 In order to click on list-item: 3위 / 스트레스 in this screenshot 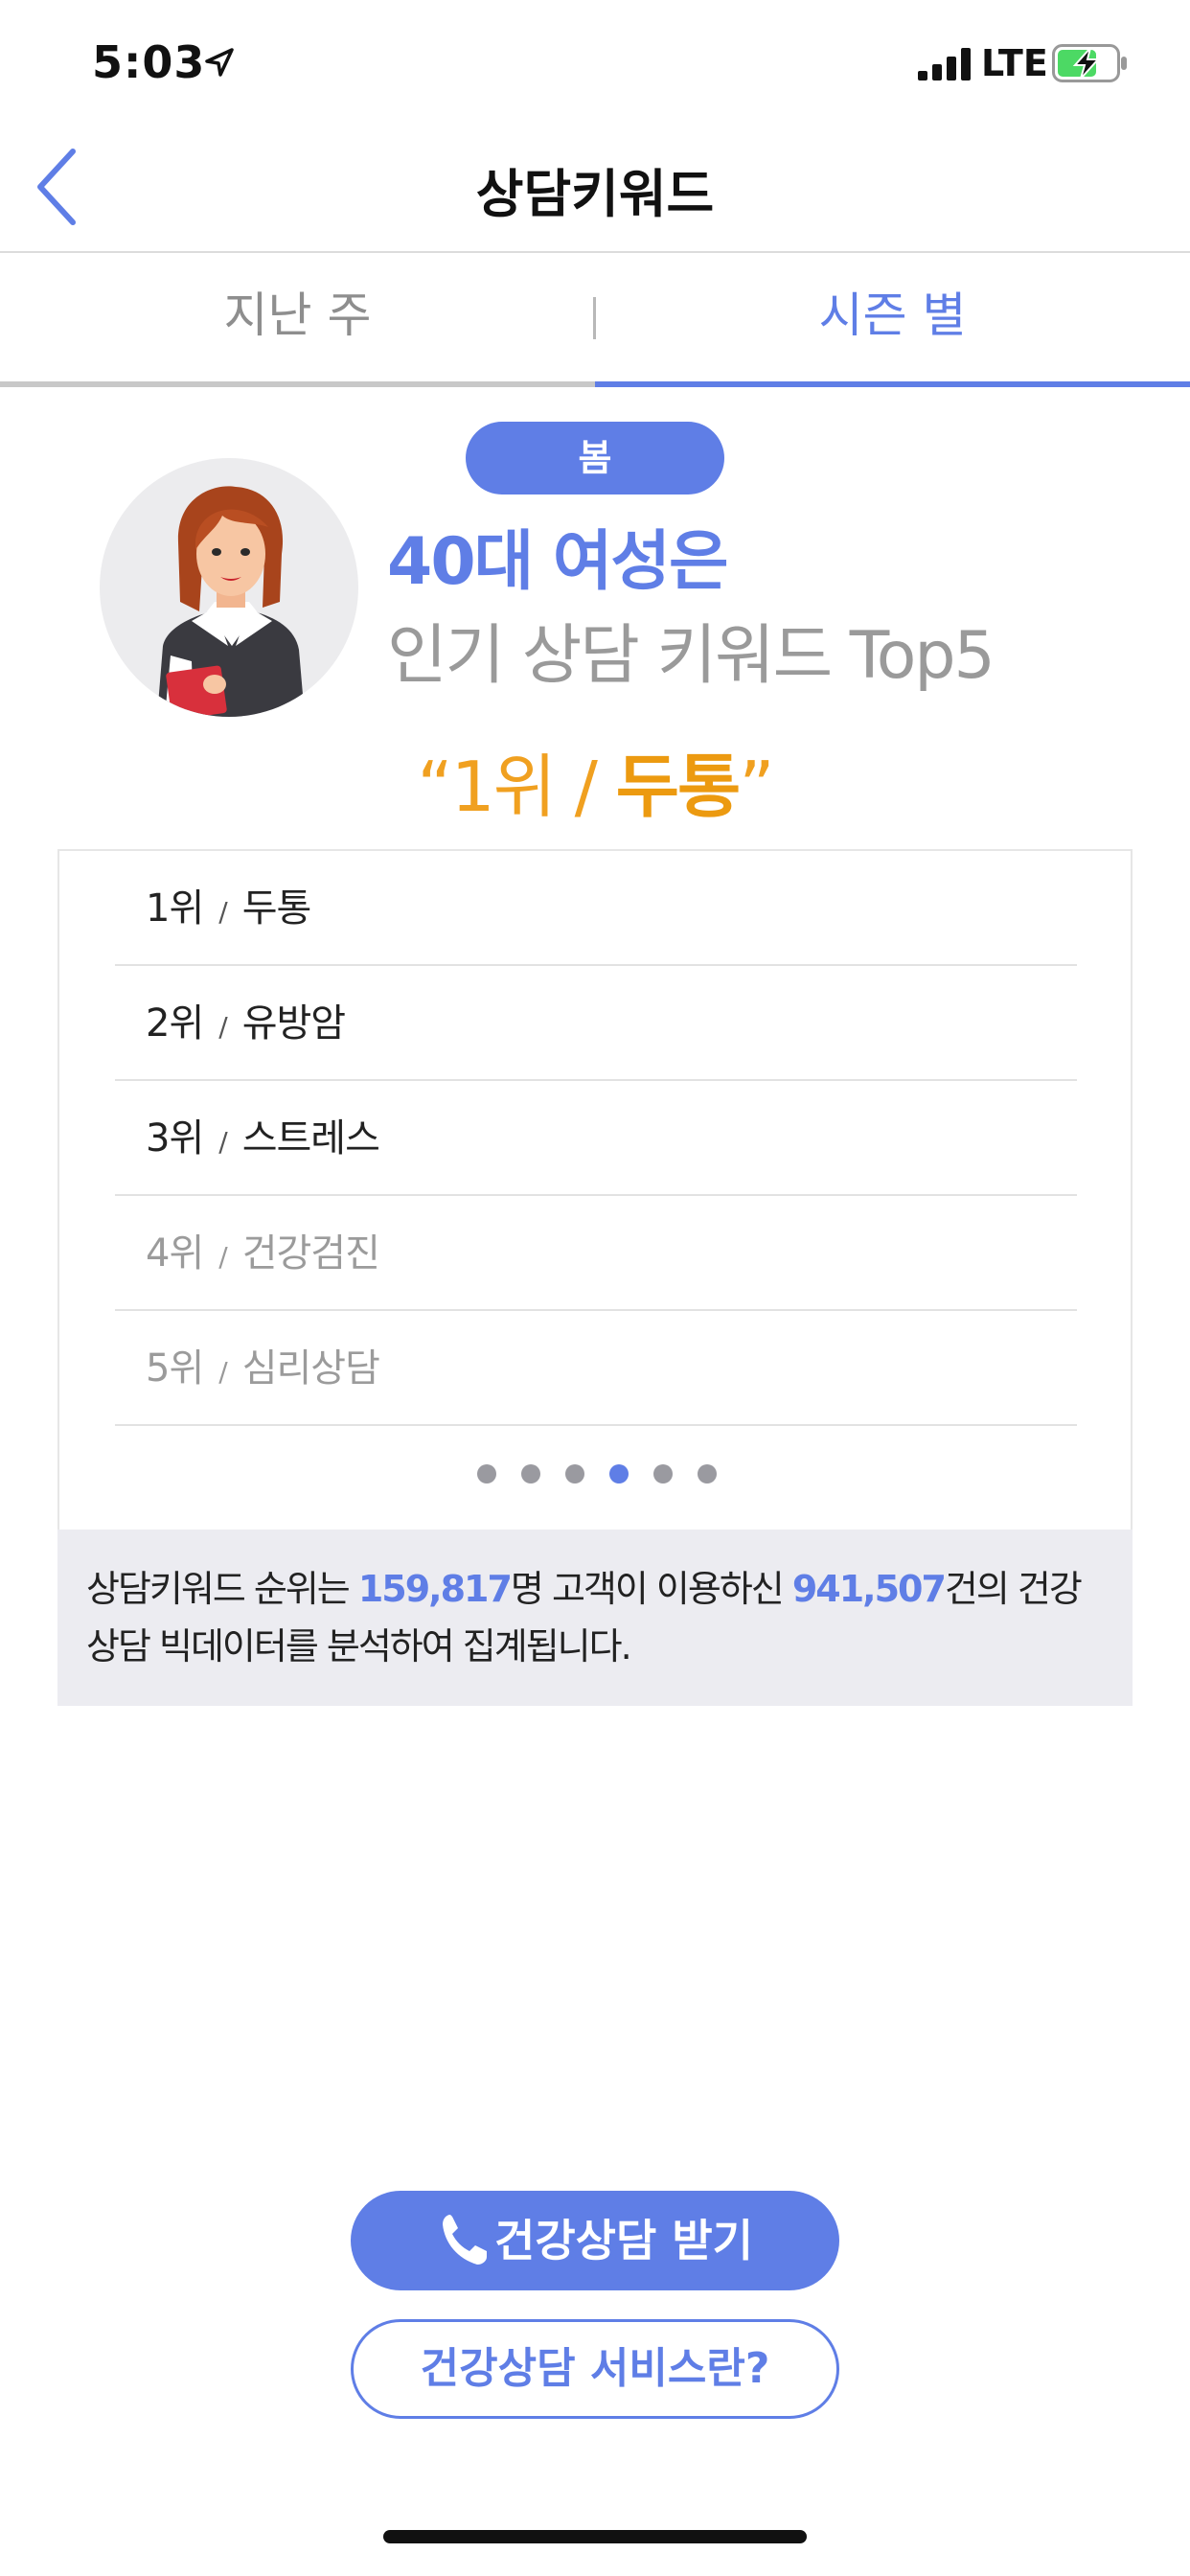, I will do `click(596, 1138)`.